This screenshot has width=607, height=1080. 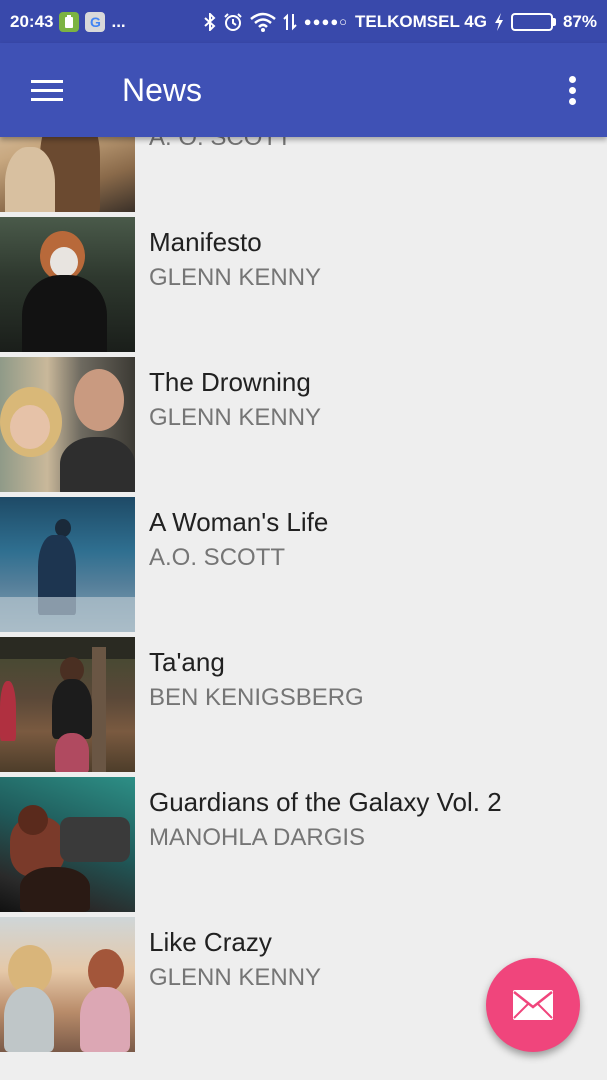 What do you see at coordinates (217, 557) in the screenshot?
I see `article-author: A.O. SCOTT` at bounding box center [217, 557].